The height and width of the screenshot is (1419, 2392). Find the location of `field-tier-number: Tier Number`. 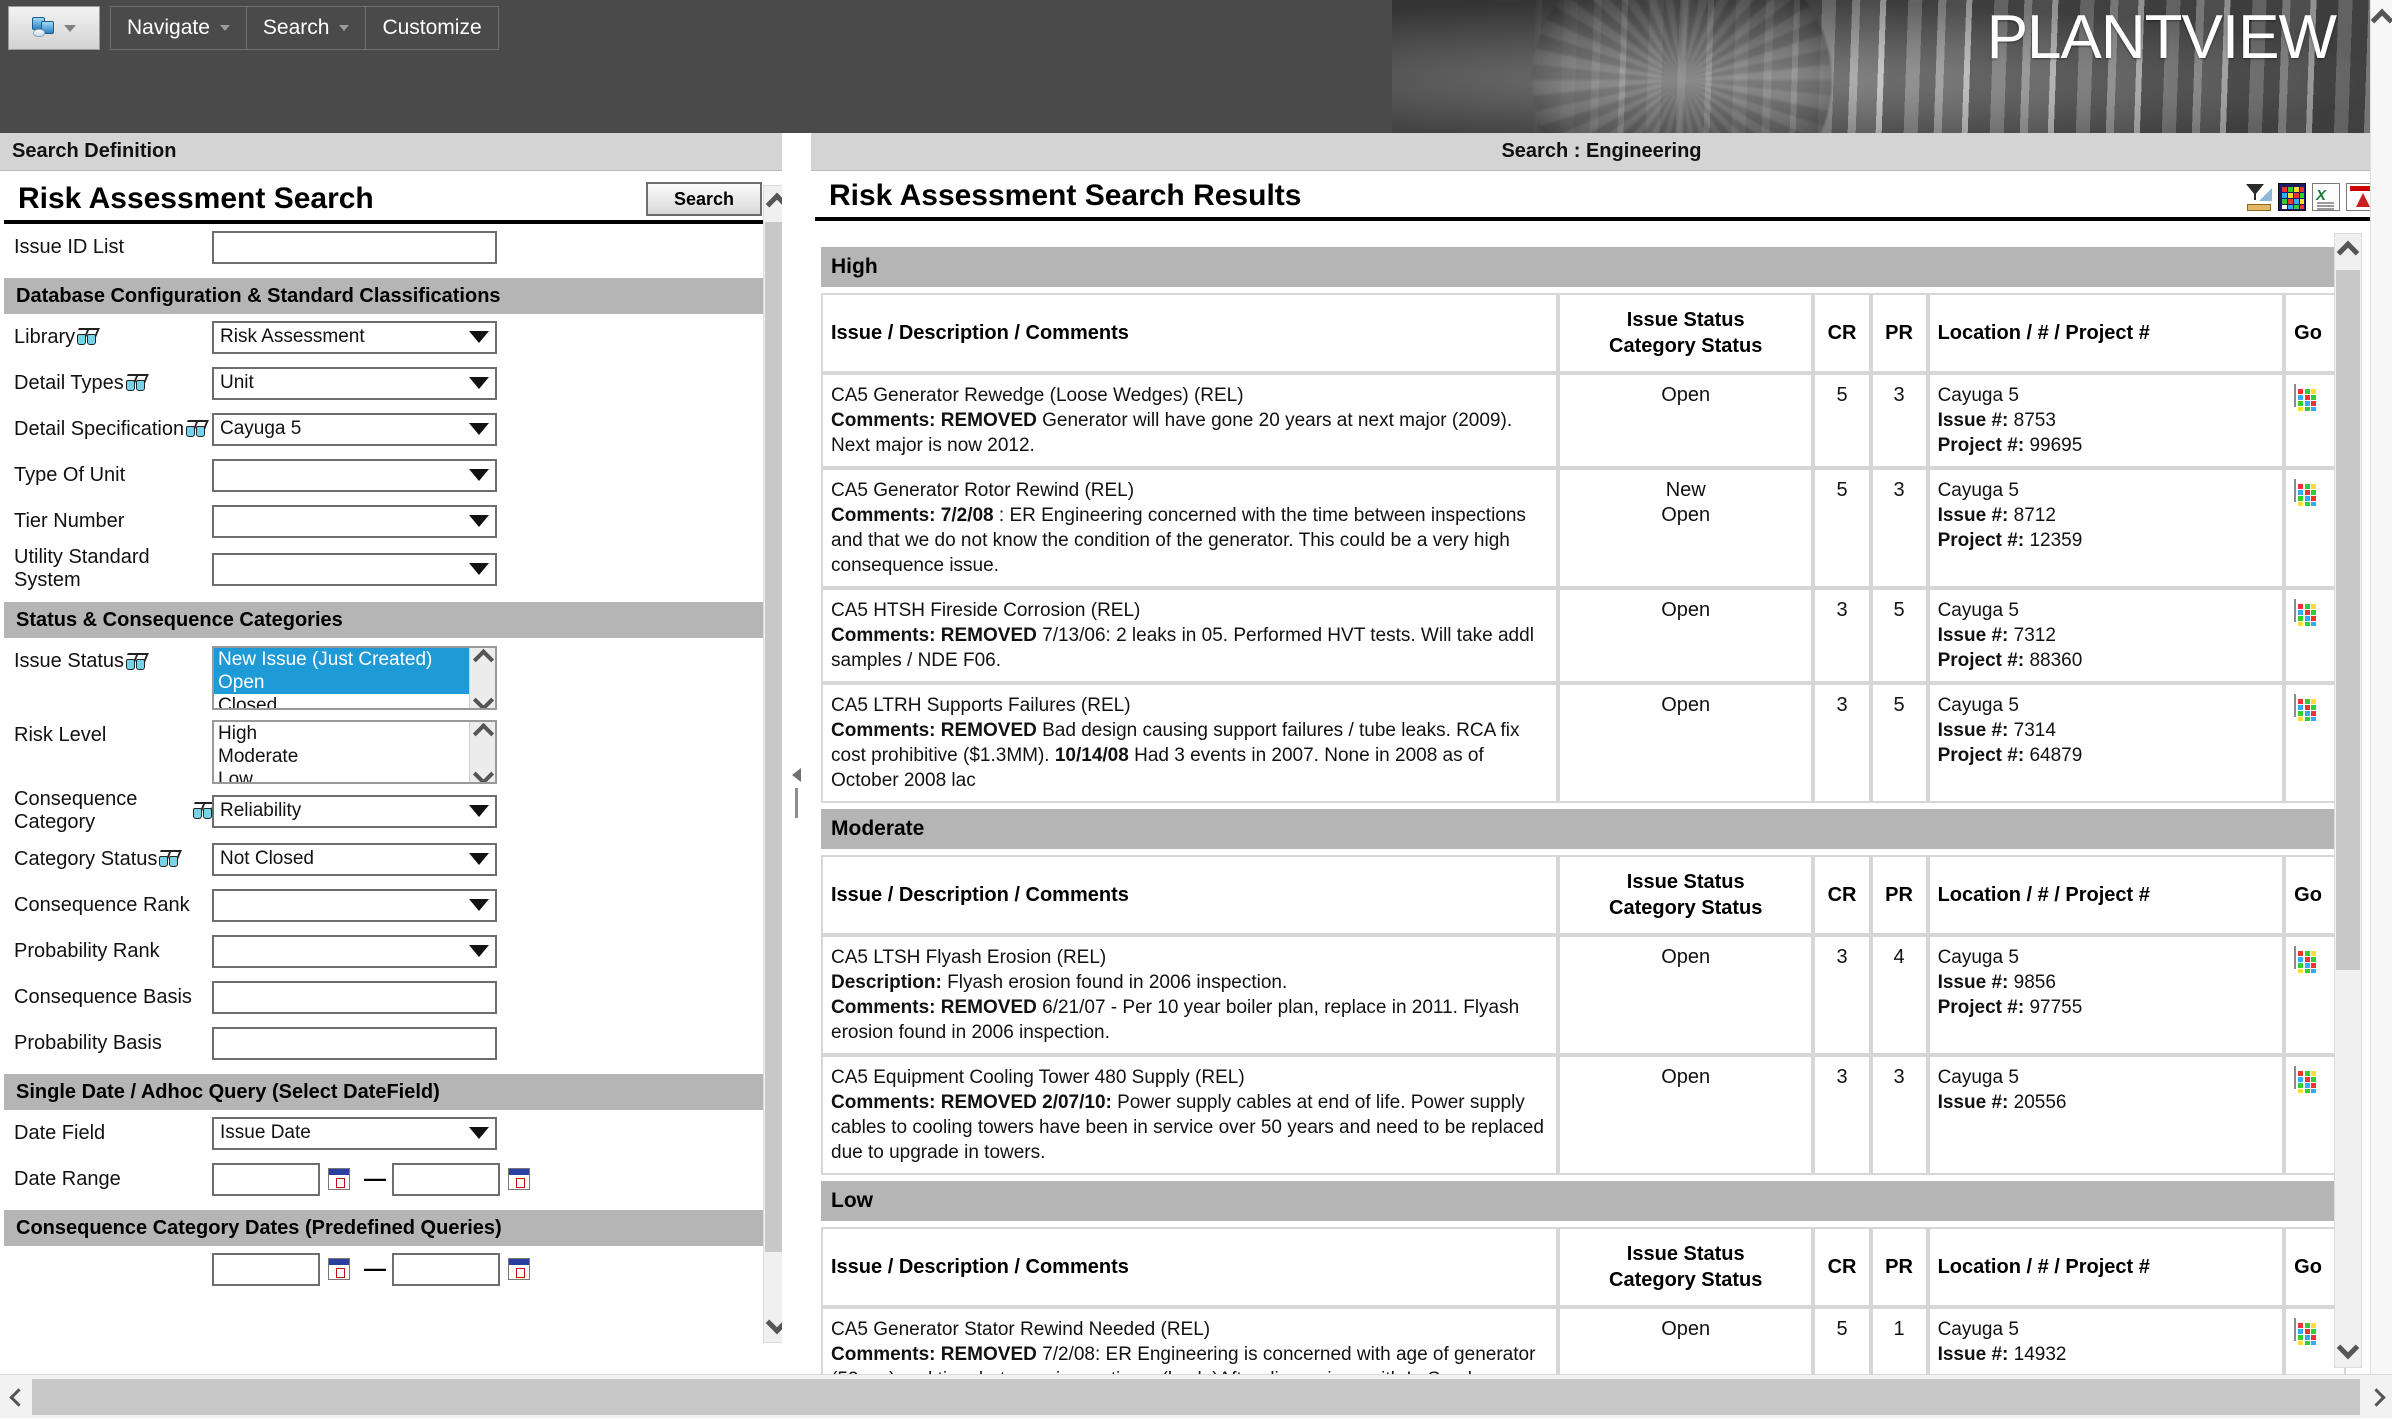

field-tier-number: Tier Number is located at coordinates (390, 521).